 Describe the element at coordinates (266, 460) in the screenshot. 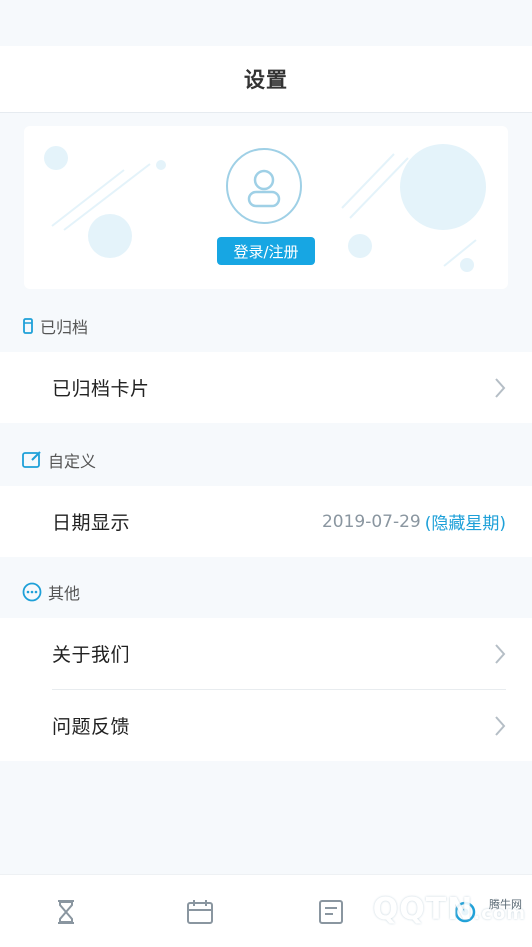

I see `section-custom: 自定义` at that location.